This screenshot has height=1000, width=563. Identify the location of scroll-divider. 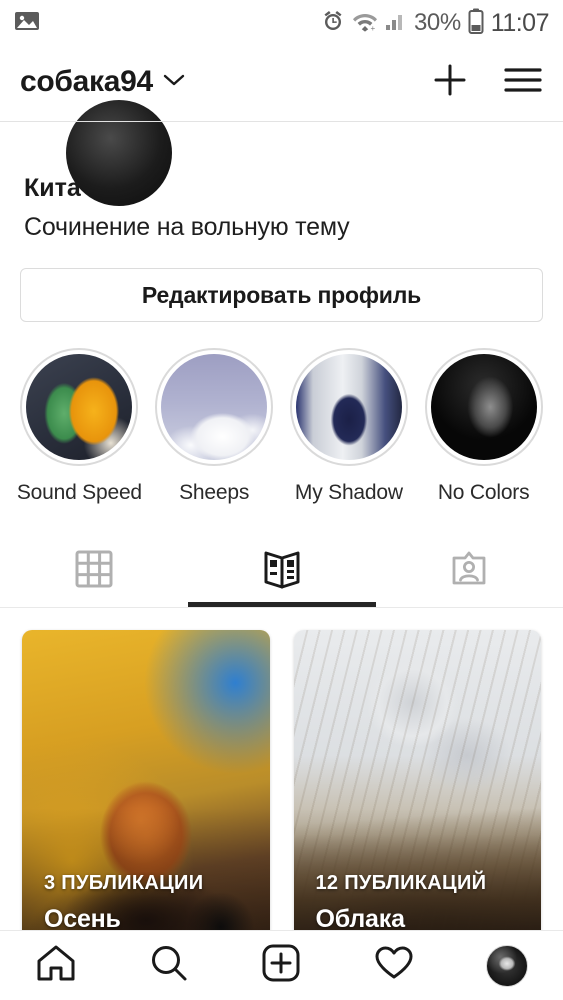
(281, 121).